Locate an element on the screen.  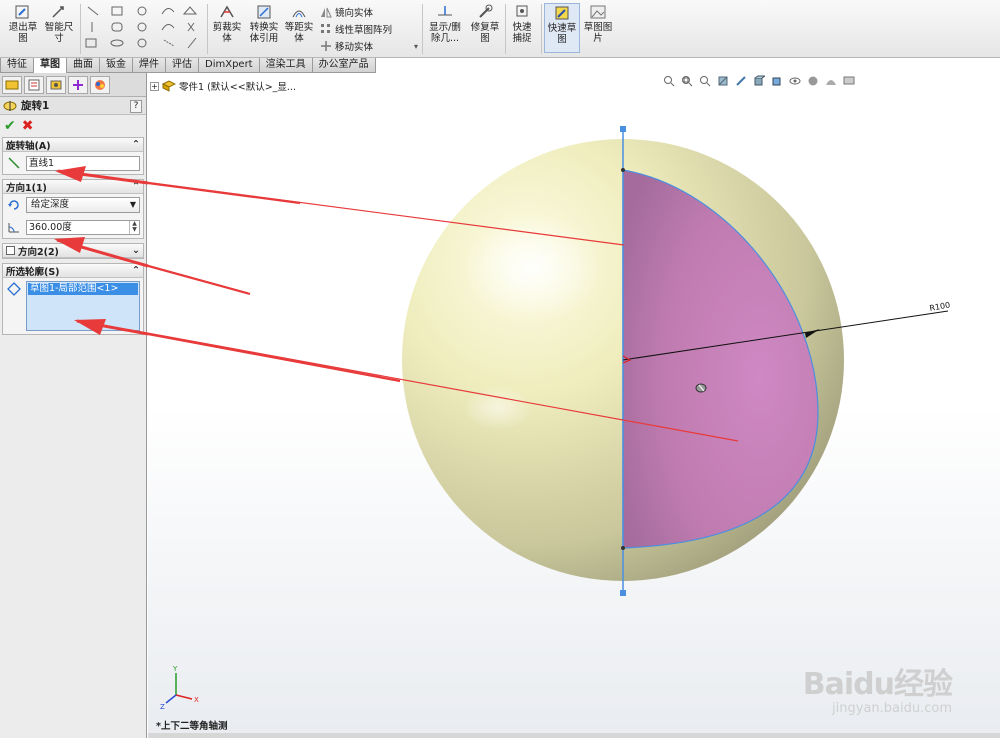
rapid-sketch-button: 快速草图 is located at coordinates (562, 28).